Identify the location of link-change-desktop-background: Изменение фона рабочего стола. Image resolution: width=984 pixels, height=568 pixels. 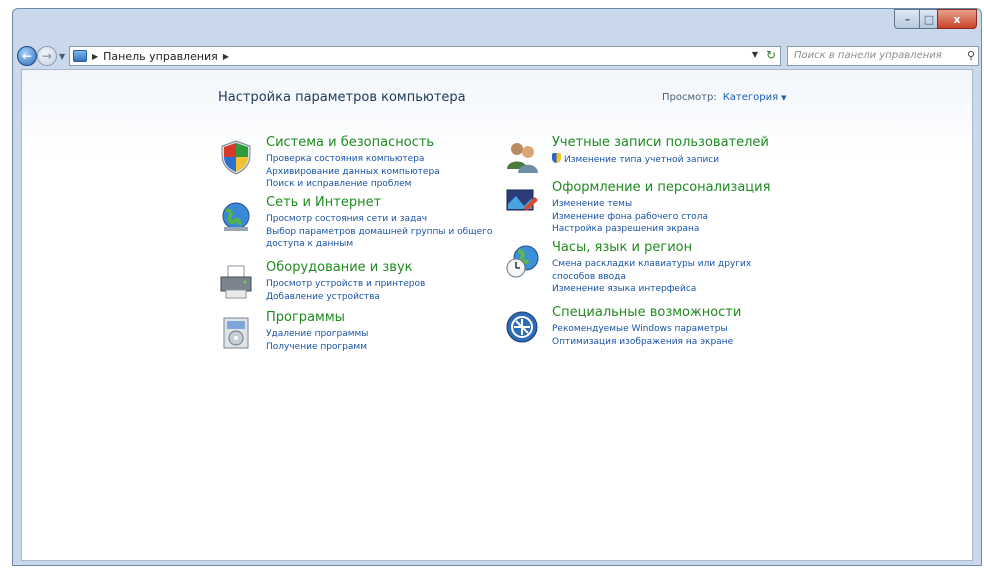
(667, 217).